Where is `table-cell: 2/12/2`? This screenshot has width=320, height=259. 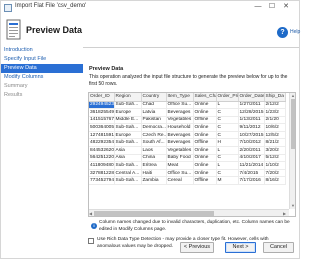 table-cell: 2/12/2 is located at coordinates (275, 105).